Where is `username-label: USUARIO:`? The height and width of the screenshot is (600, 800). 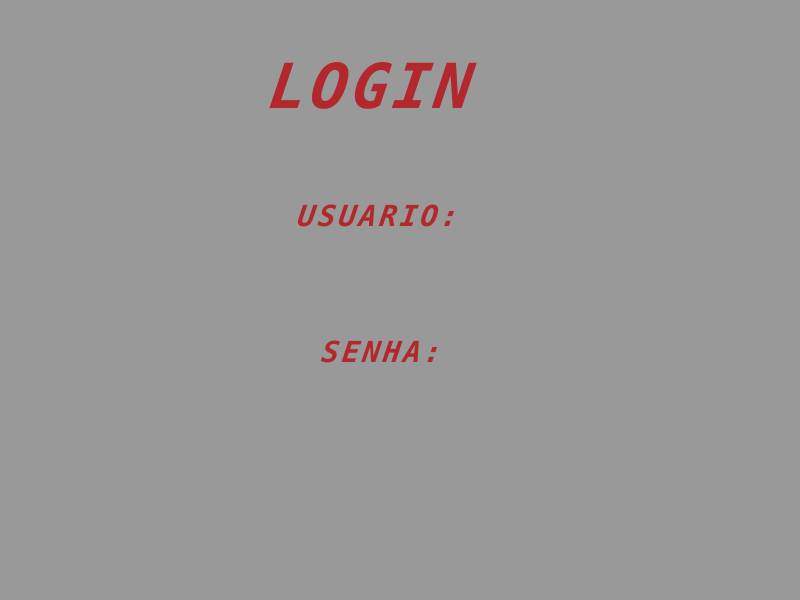
username-label: USUARIO: is located at coordinates (380, 216).